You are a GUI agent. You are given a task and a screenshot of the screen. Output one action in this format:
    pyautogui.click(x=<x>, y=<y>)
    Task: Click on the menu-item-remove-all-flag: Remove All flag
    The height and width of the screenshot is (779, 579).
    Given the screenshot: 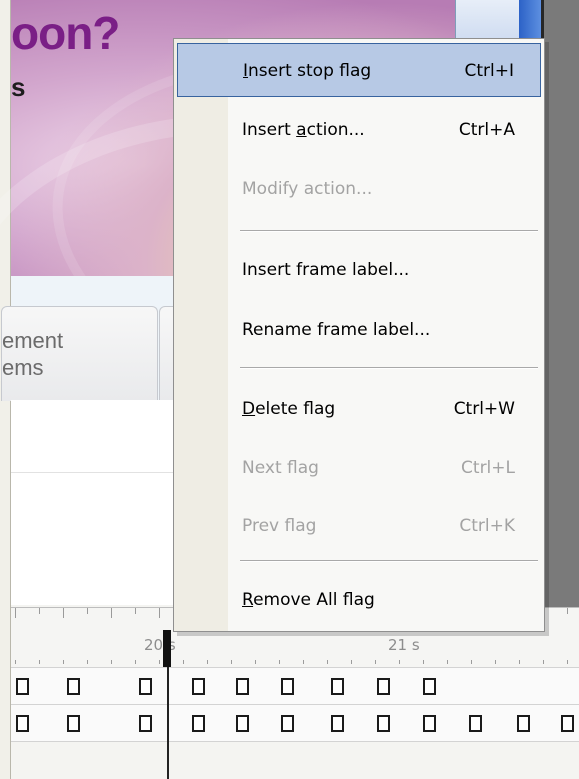 What is the action you would take?
    pyautogui.click(x=359, y=600)
    